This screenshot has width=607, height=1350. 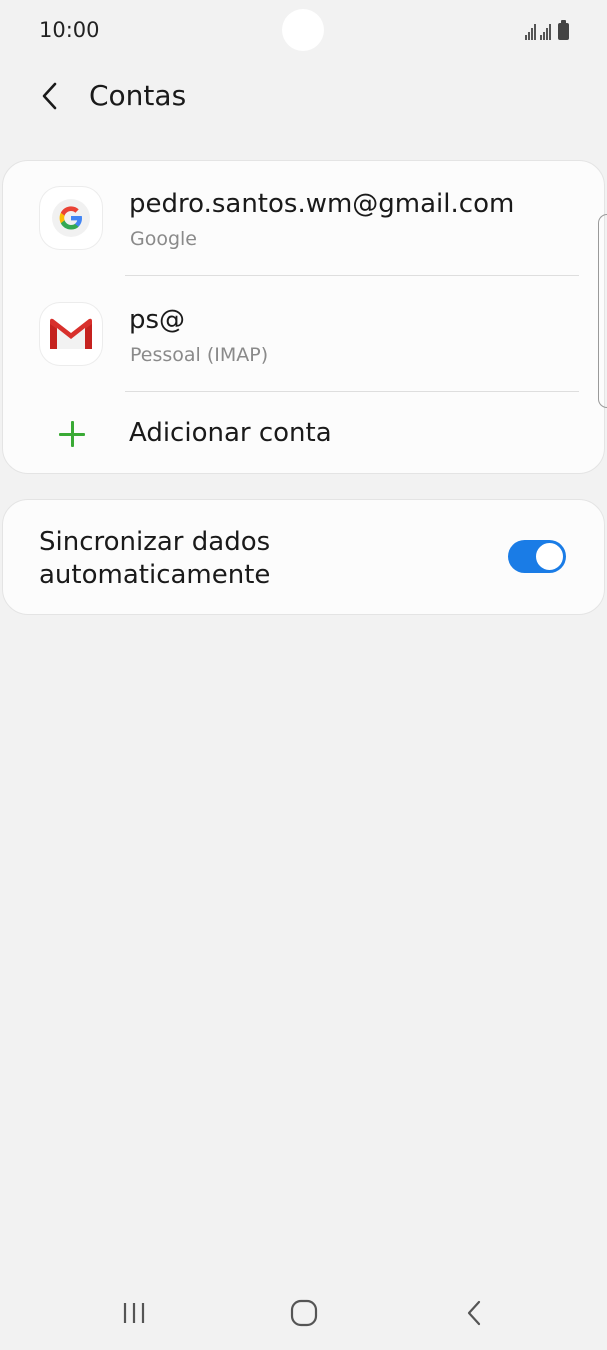 I want to click on status-icons, so click(x=547, y=30).